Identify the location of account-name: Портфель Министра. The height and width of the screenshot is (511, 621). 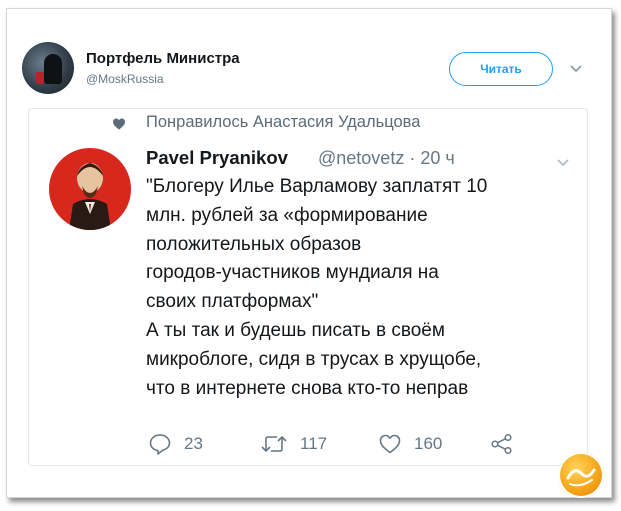
(163, 58).